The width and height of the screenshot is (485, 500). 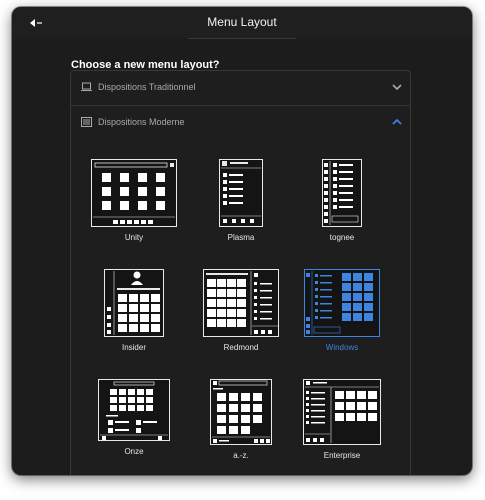 I want to click on layout-tile-insider: Insider, so click(x=134, y=310).